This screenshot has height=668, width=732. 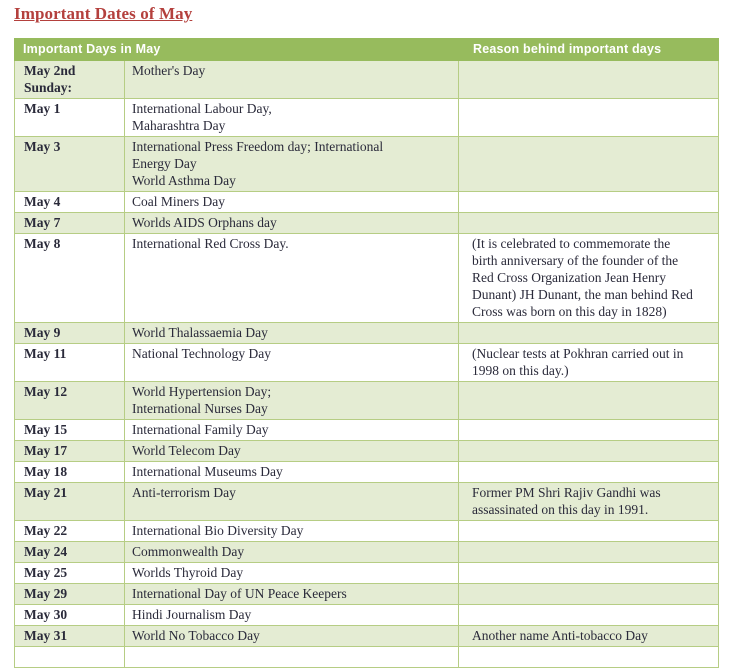 I want to click on row-date-cell-line: May 12, so click(x=46, y=391).